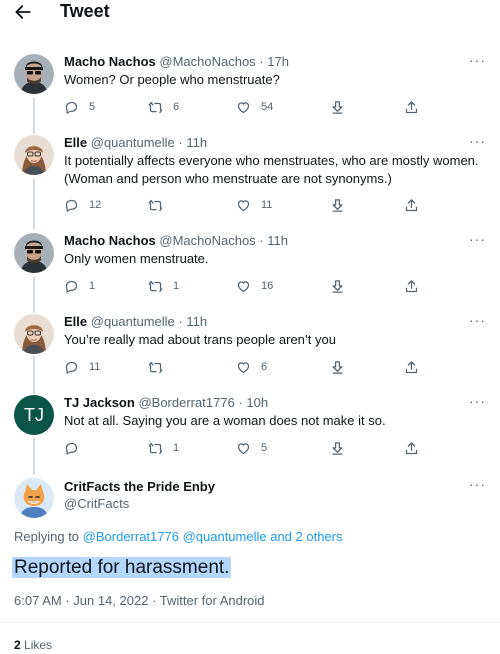 The image size is (500, 654). What do you see at coordinates (82, 205) in the screenshot?
I see `reply-button: 12` at bounding box center [82, 205].